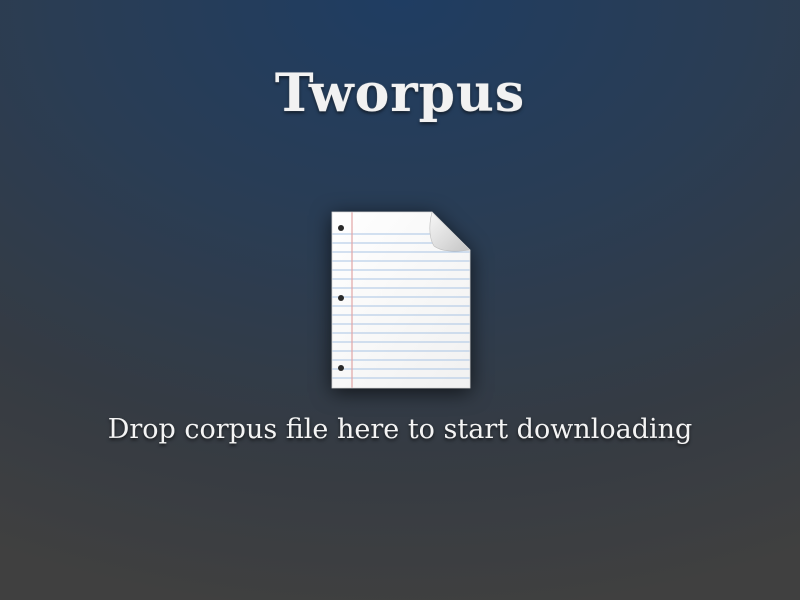 This screenshot has height=600, width=800. What do you see at coordinates (401, 300) in the screenshot?
I see `document-icon` at bounding box center [401, 300].